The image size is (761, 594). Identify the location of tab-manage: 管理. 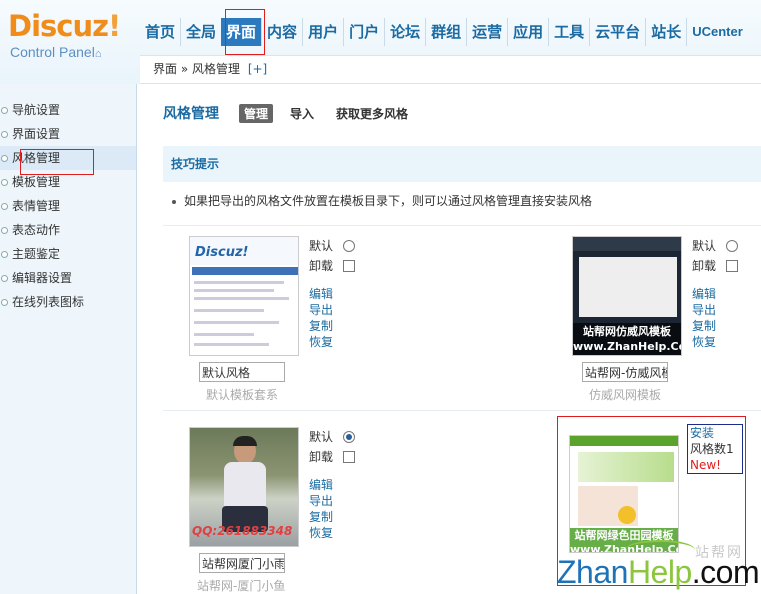
(256, 113).